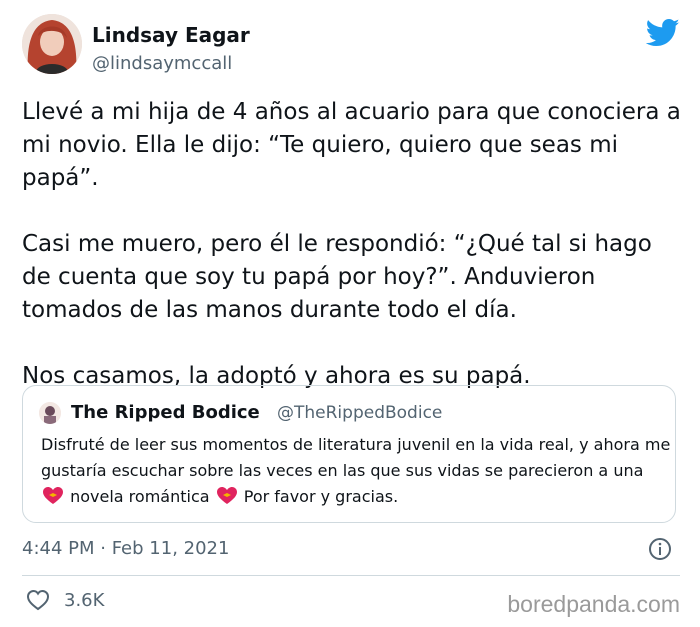 The image size is (700, 627). I want to click on info-icon, so click(660, 549).